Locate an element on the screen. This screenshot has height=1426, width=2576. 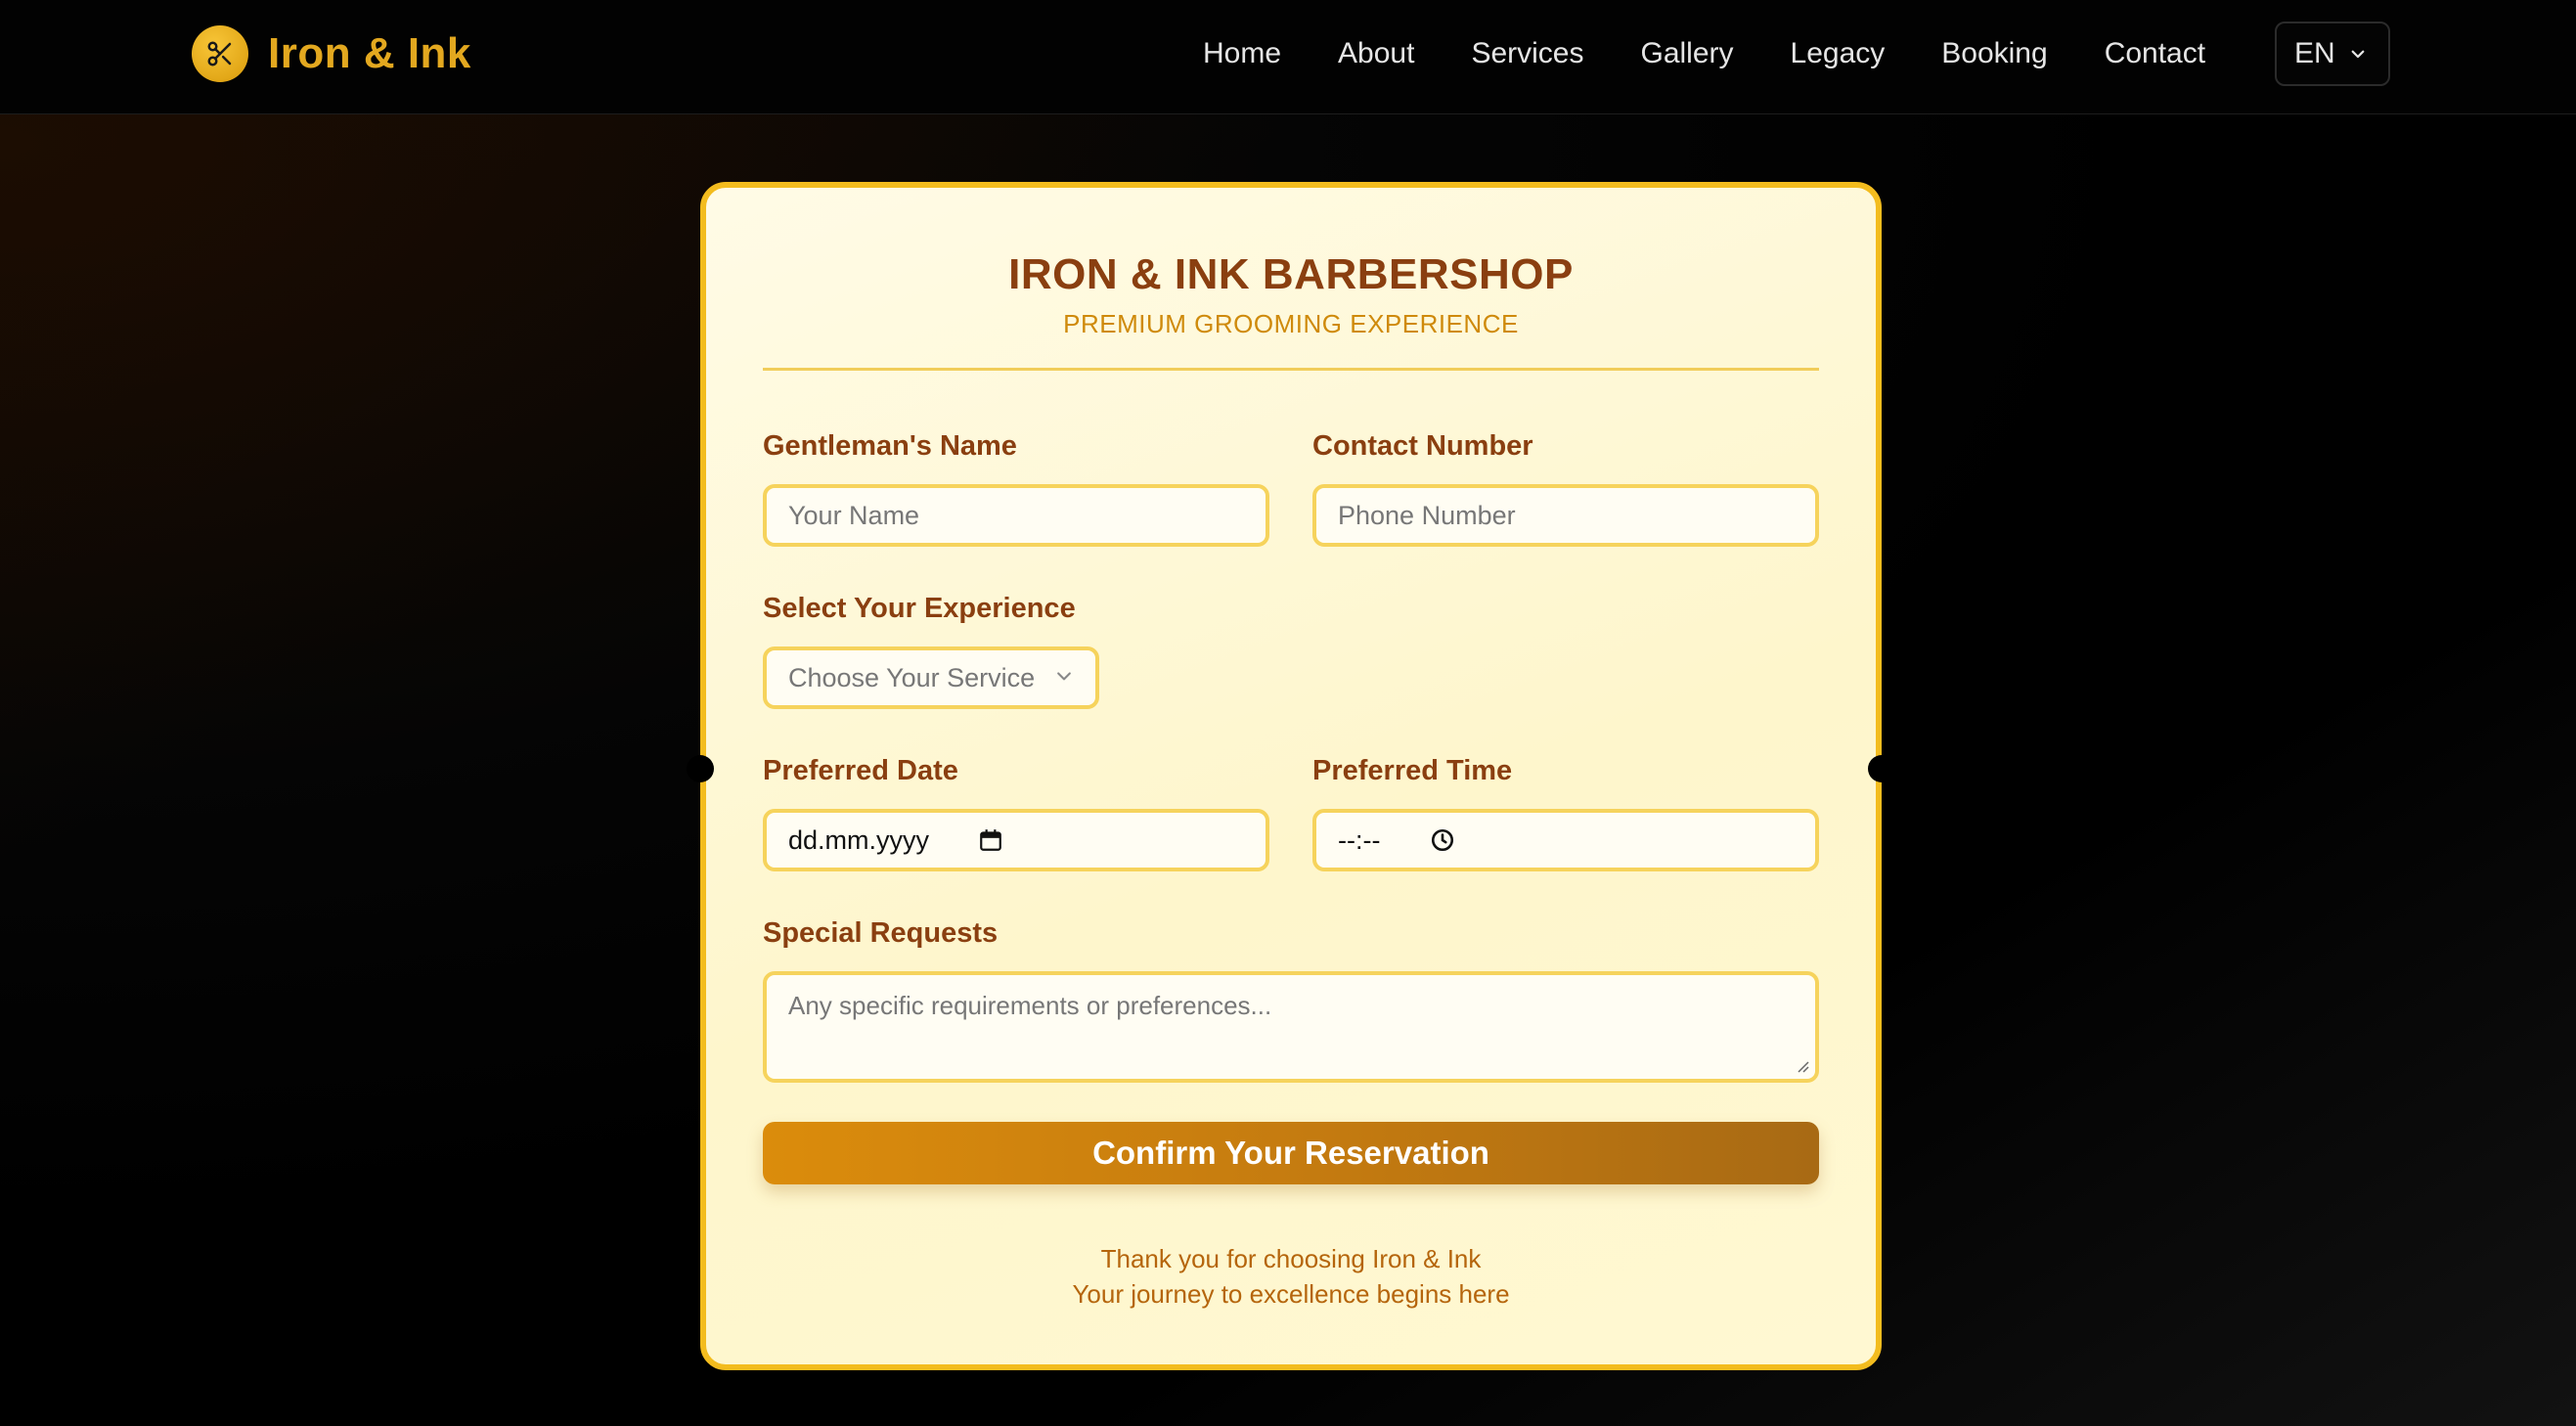
phone-placeholder: Phone Number is located at coordinates (1427, 515).